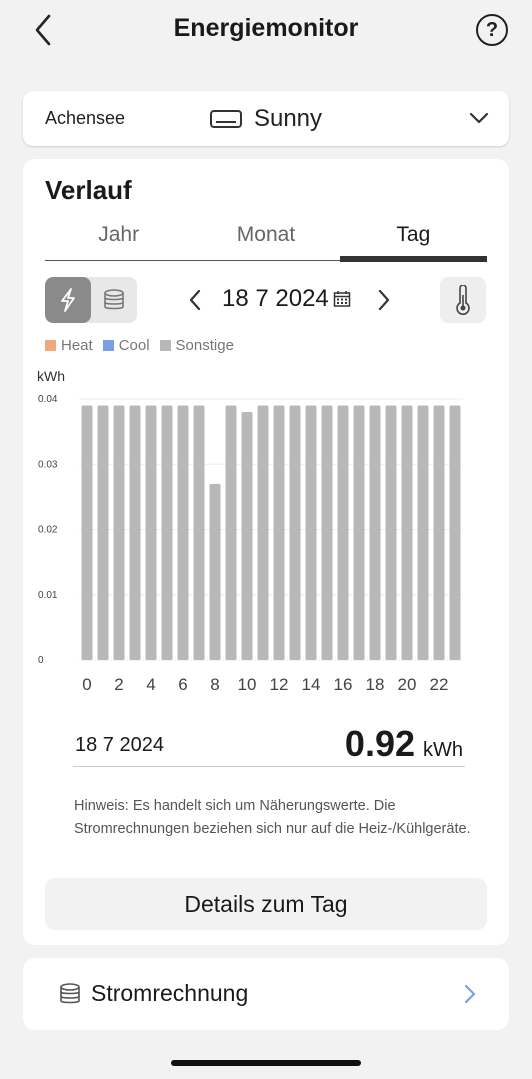 This screenshot has width=532, height=1079. I want to click on tab-month: Monat, so click(265, 239).